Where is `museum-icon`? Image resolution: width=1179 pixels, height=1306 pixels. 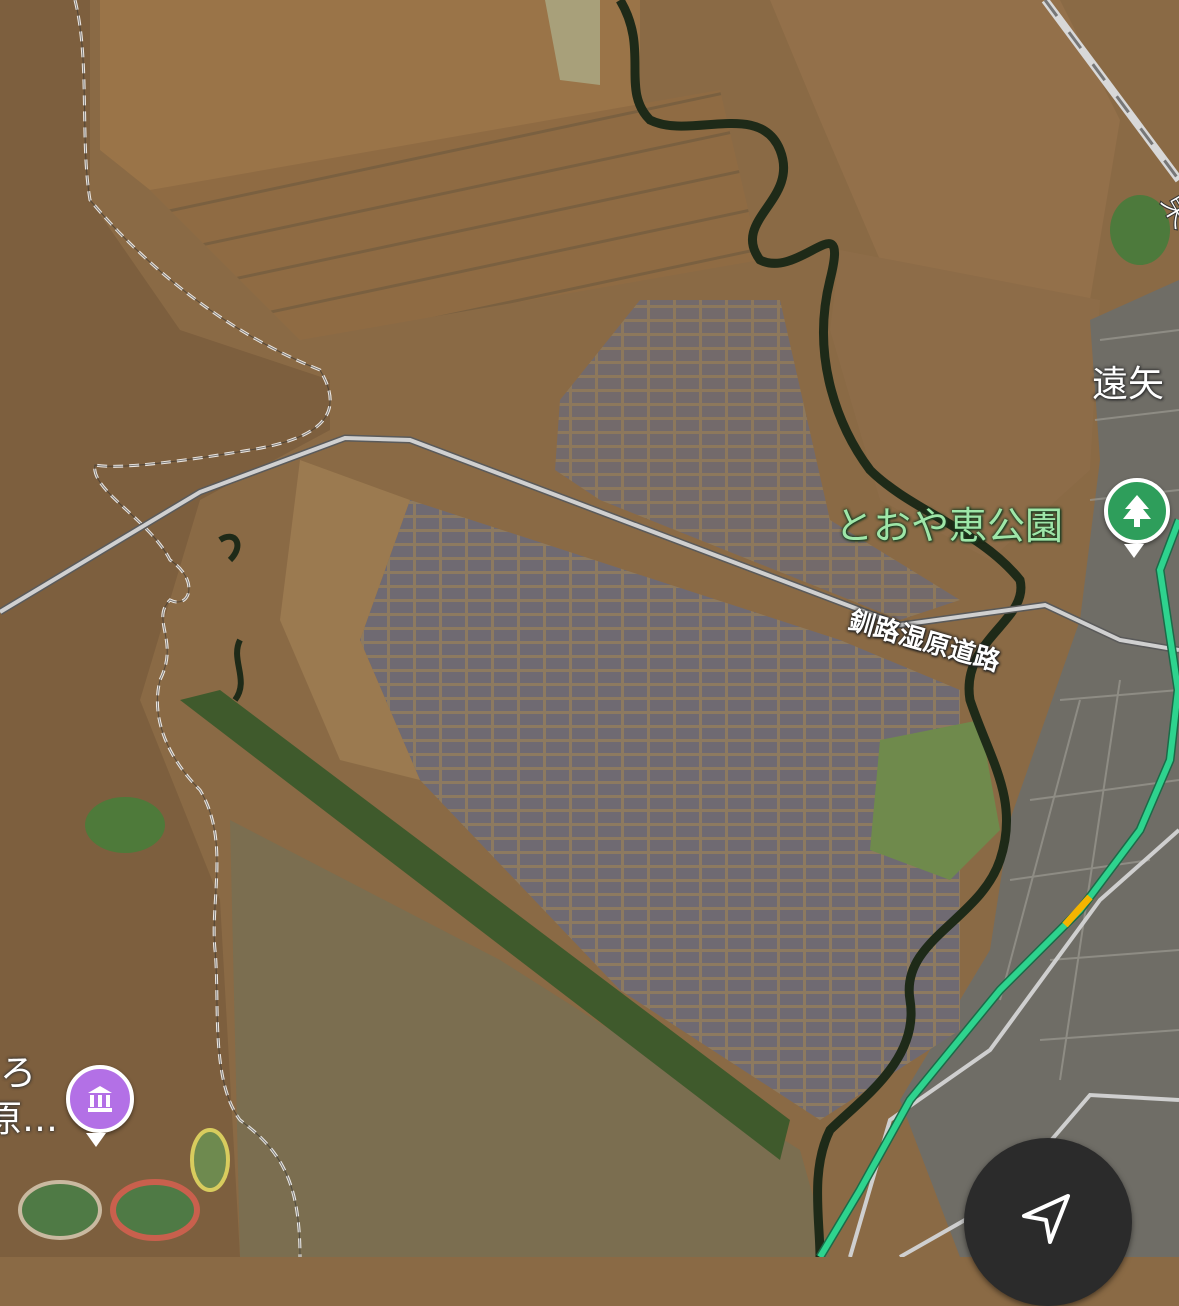
museum-icon is located at coordinates (100, 1099).